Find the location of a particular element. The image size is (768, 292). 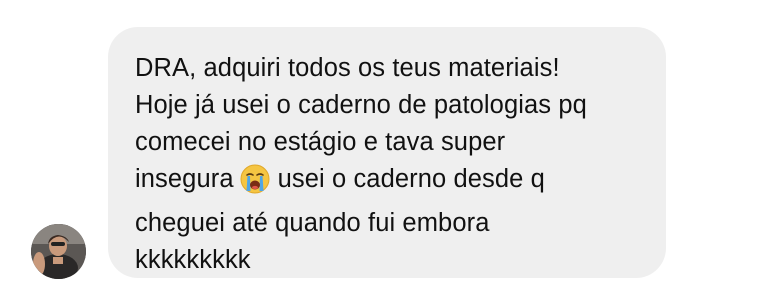

sender-avatar is located at coordinates (58, 251).